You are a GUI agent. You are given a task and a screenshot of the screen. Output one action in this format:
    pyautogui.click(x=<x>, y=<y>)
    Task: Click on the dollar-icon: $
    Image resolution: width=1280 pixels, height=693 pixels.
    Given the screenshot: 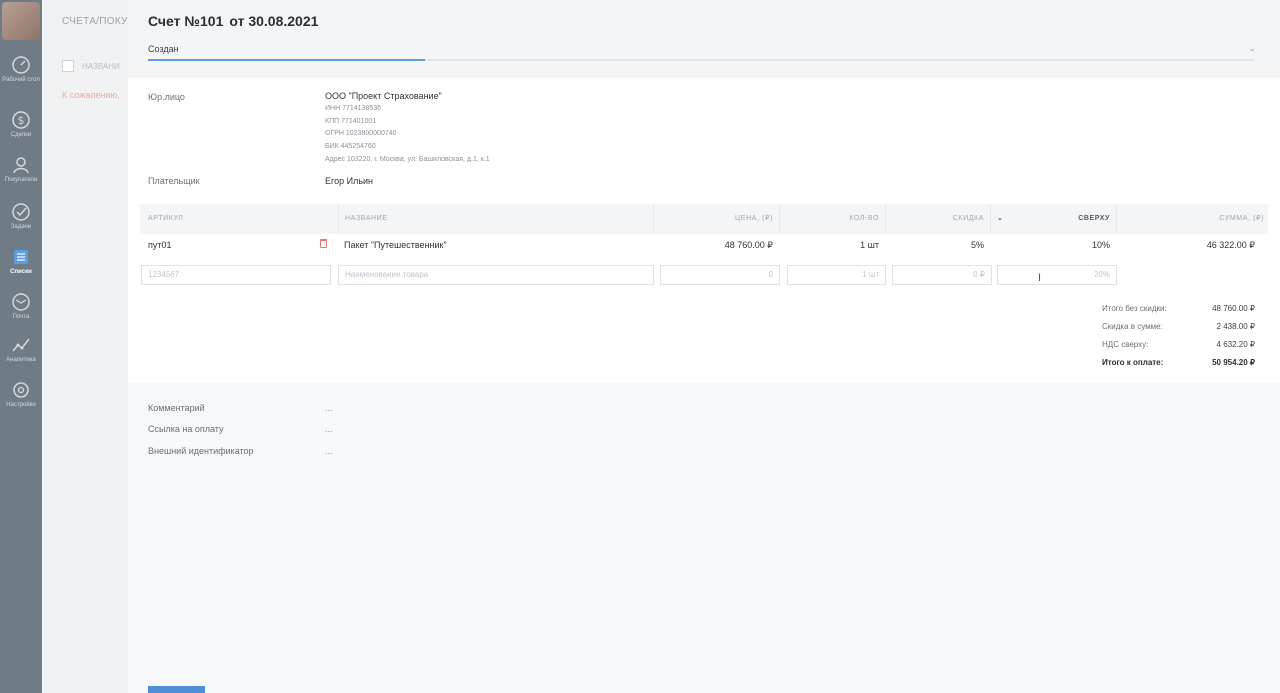 What is the action you would take?
    pyautogui.click(x=21, y=120)
    